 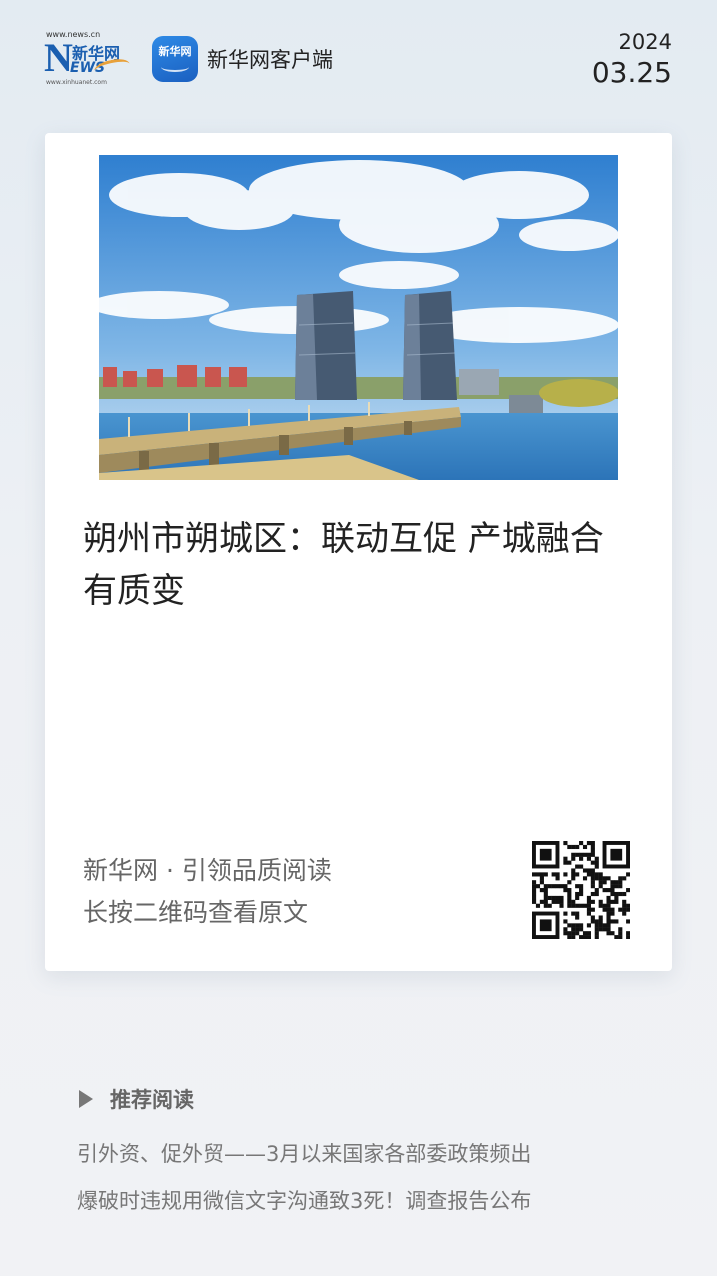 What do you see at coordinates (175, 59) in the screenshot?
I see `xinhua-app-icon: 新华网` at bounding box center [175, 59].